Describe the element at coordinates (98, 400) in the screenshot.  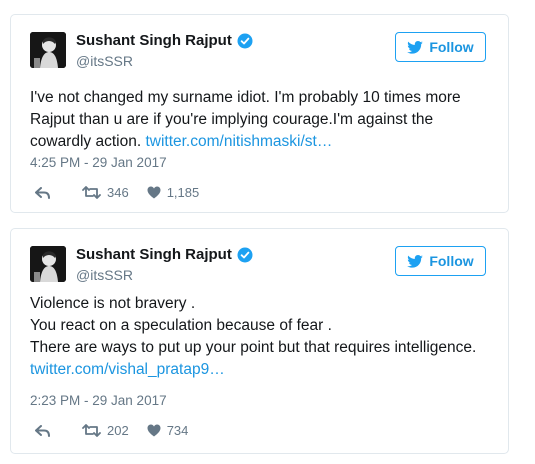
I see `tweet-timestamp: 2:23 PM - 29 Jan 2017` at that location.